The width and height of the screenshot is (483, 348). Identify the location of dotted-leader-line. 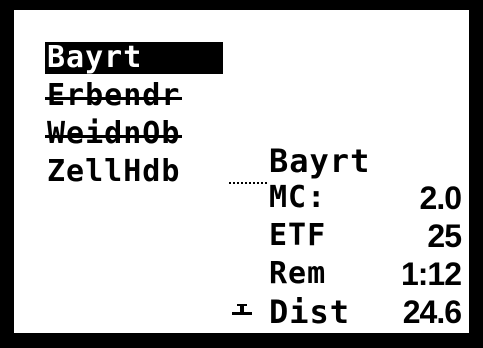
(248, 183).